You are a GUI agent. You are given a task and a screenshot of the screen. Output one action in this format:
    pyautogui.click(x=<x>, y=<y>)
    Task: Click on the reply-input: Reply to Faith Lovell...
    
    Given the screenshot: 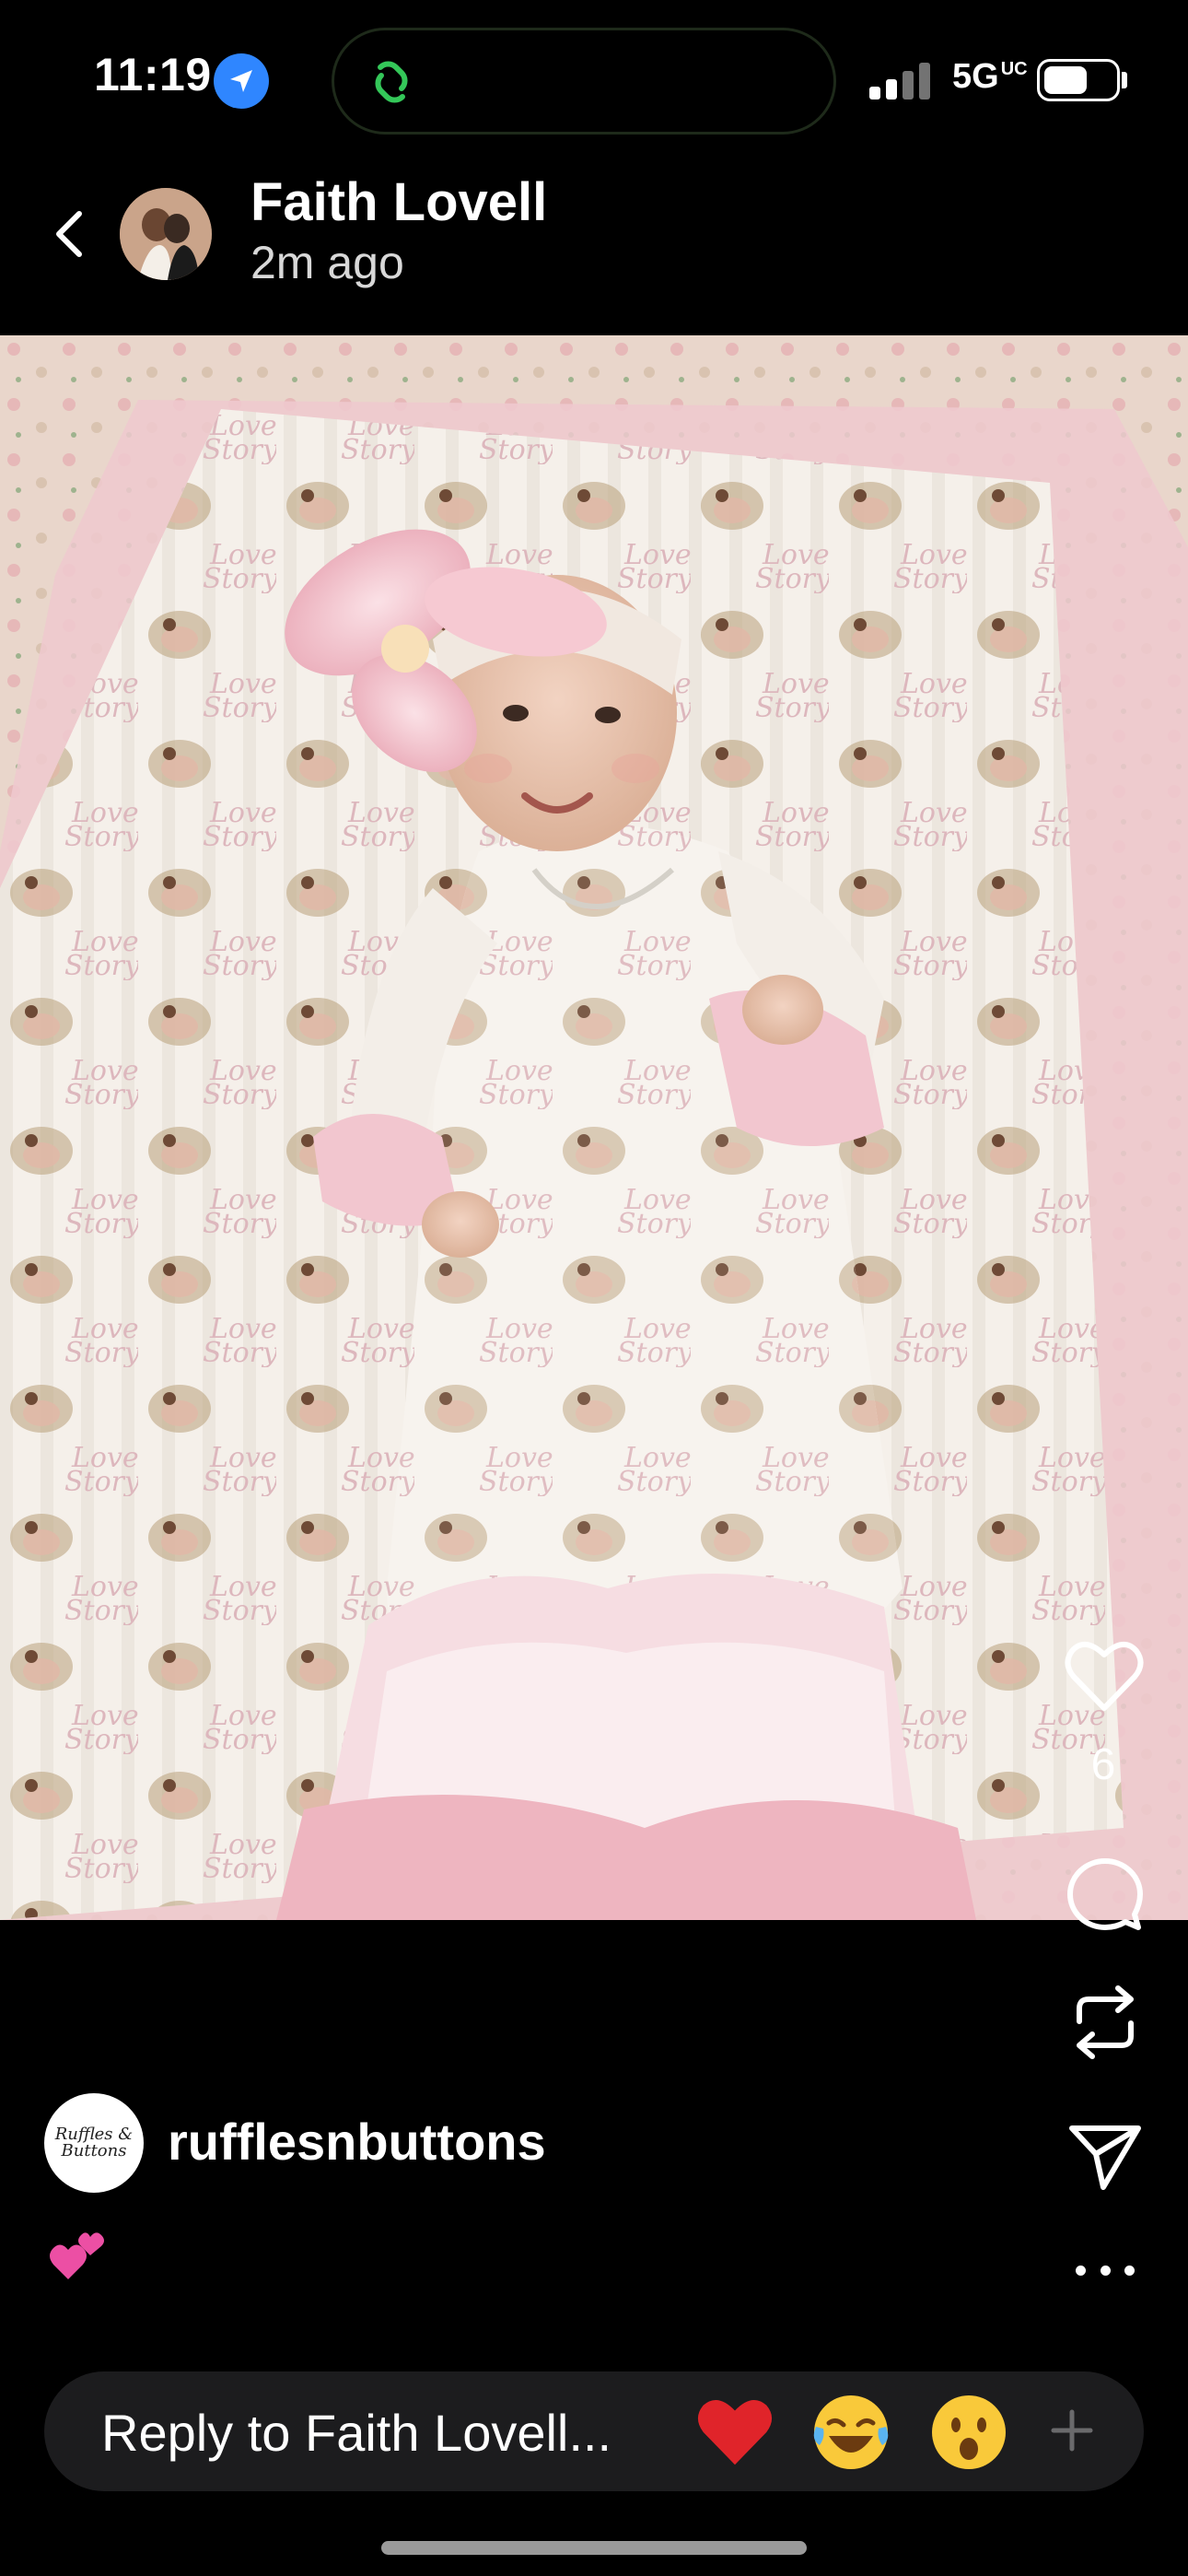 What is the action you would take?
    pyautogui.click(x=356, y=2433)
    